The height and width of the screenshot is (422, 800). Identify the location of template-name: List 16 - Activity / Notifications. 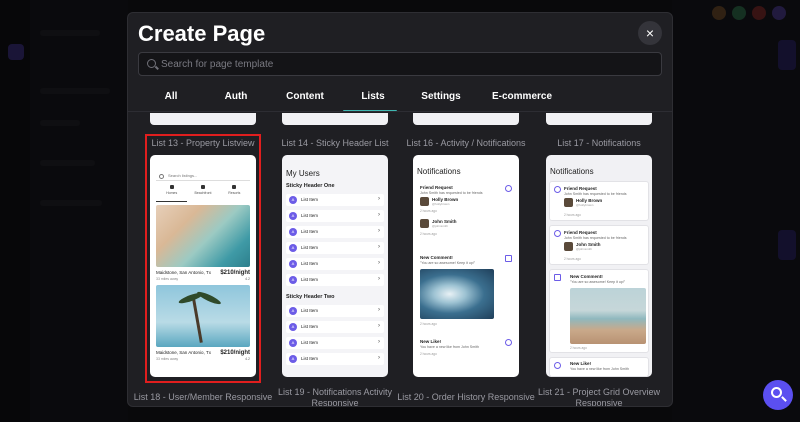
(466, 143).